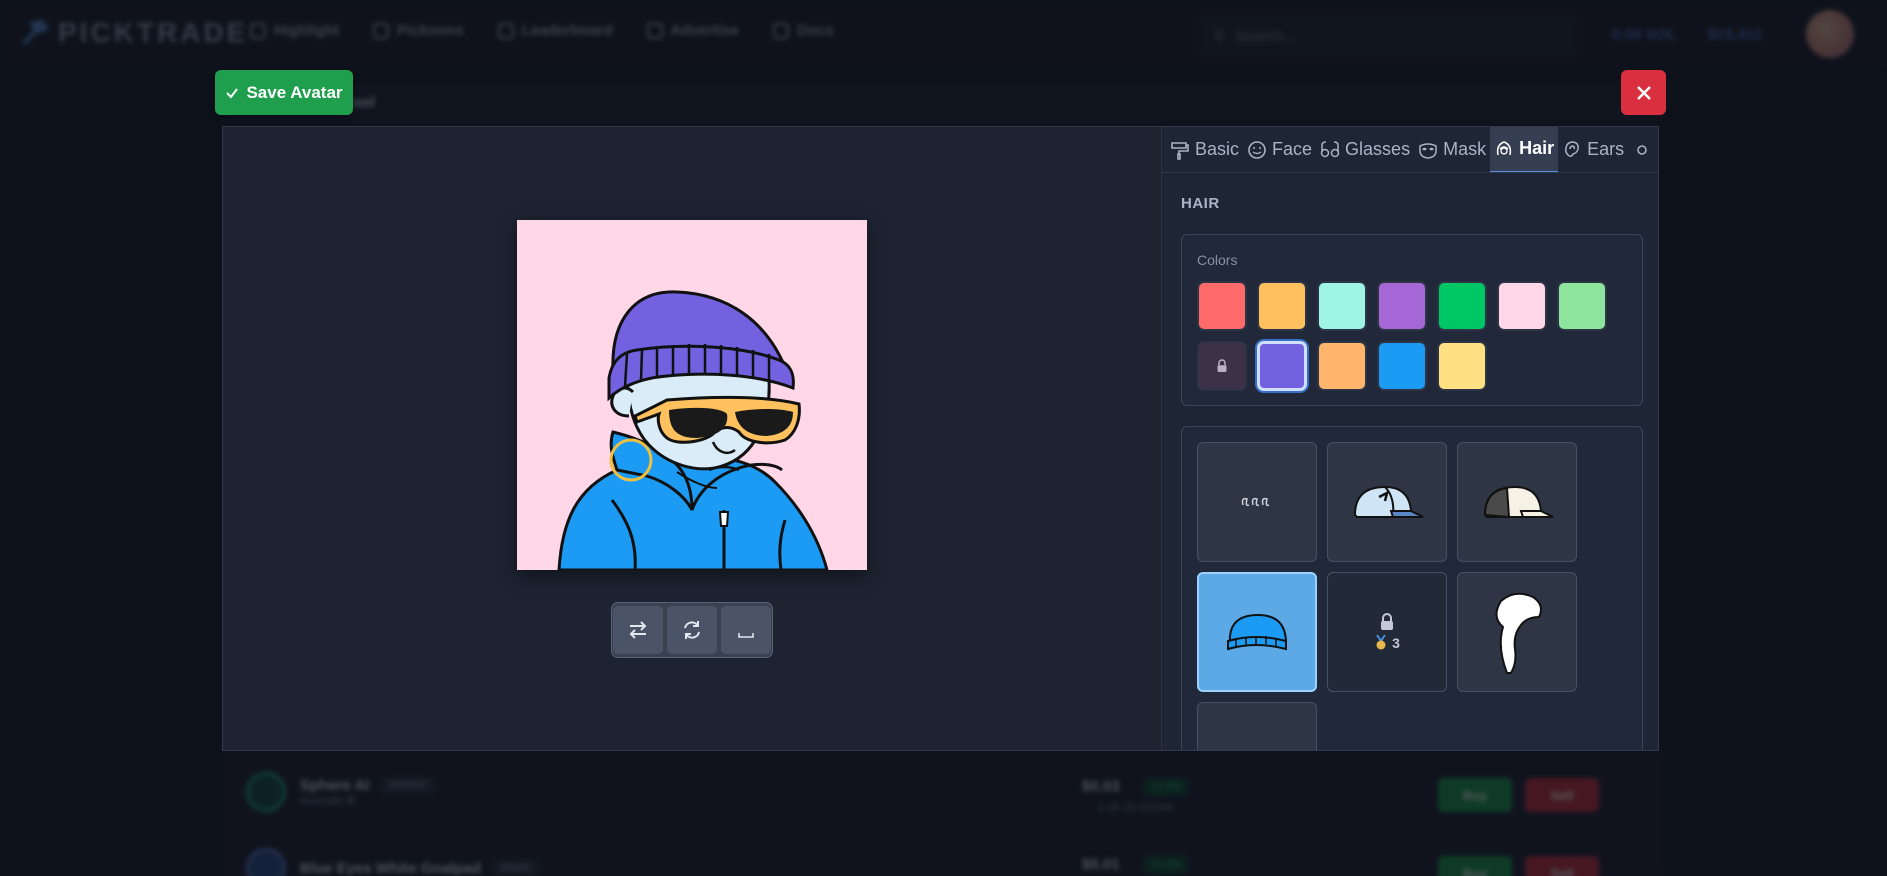 The height and width of the screenshot is (876, 1887). I want to click on save-avatar-label: Save Avatar, so click(294, 92).